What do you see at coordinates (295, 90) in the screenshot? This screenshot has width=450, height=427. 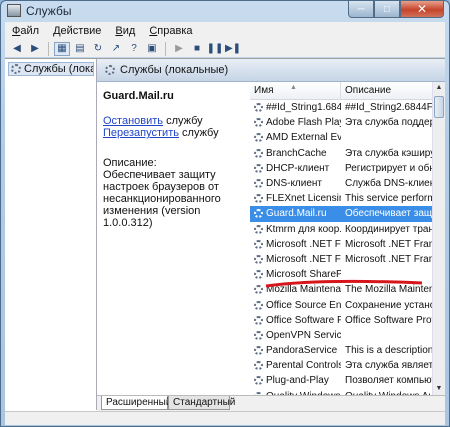 I see `column-header-name: ▲ Имя` at bounding box center [295, 90].